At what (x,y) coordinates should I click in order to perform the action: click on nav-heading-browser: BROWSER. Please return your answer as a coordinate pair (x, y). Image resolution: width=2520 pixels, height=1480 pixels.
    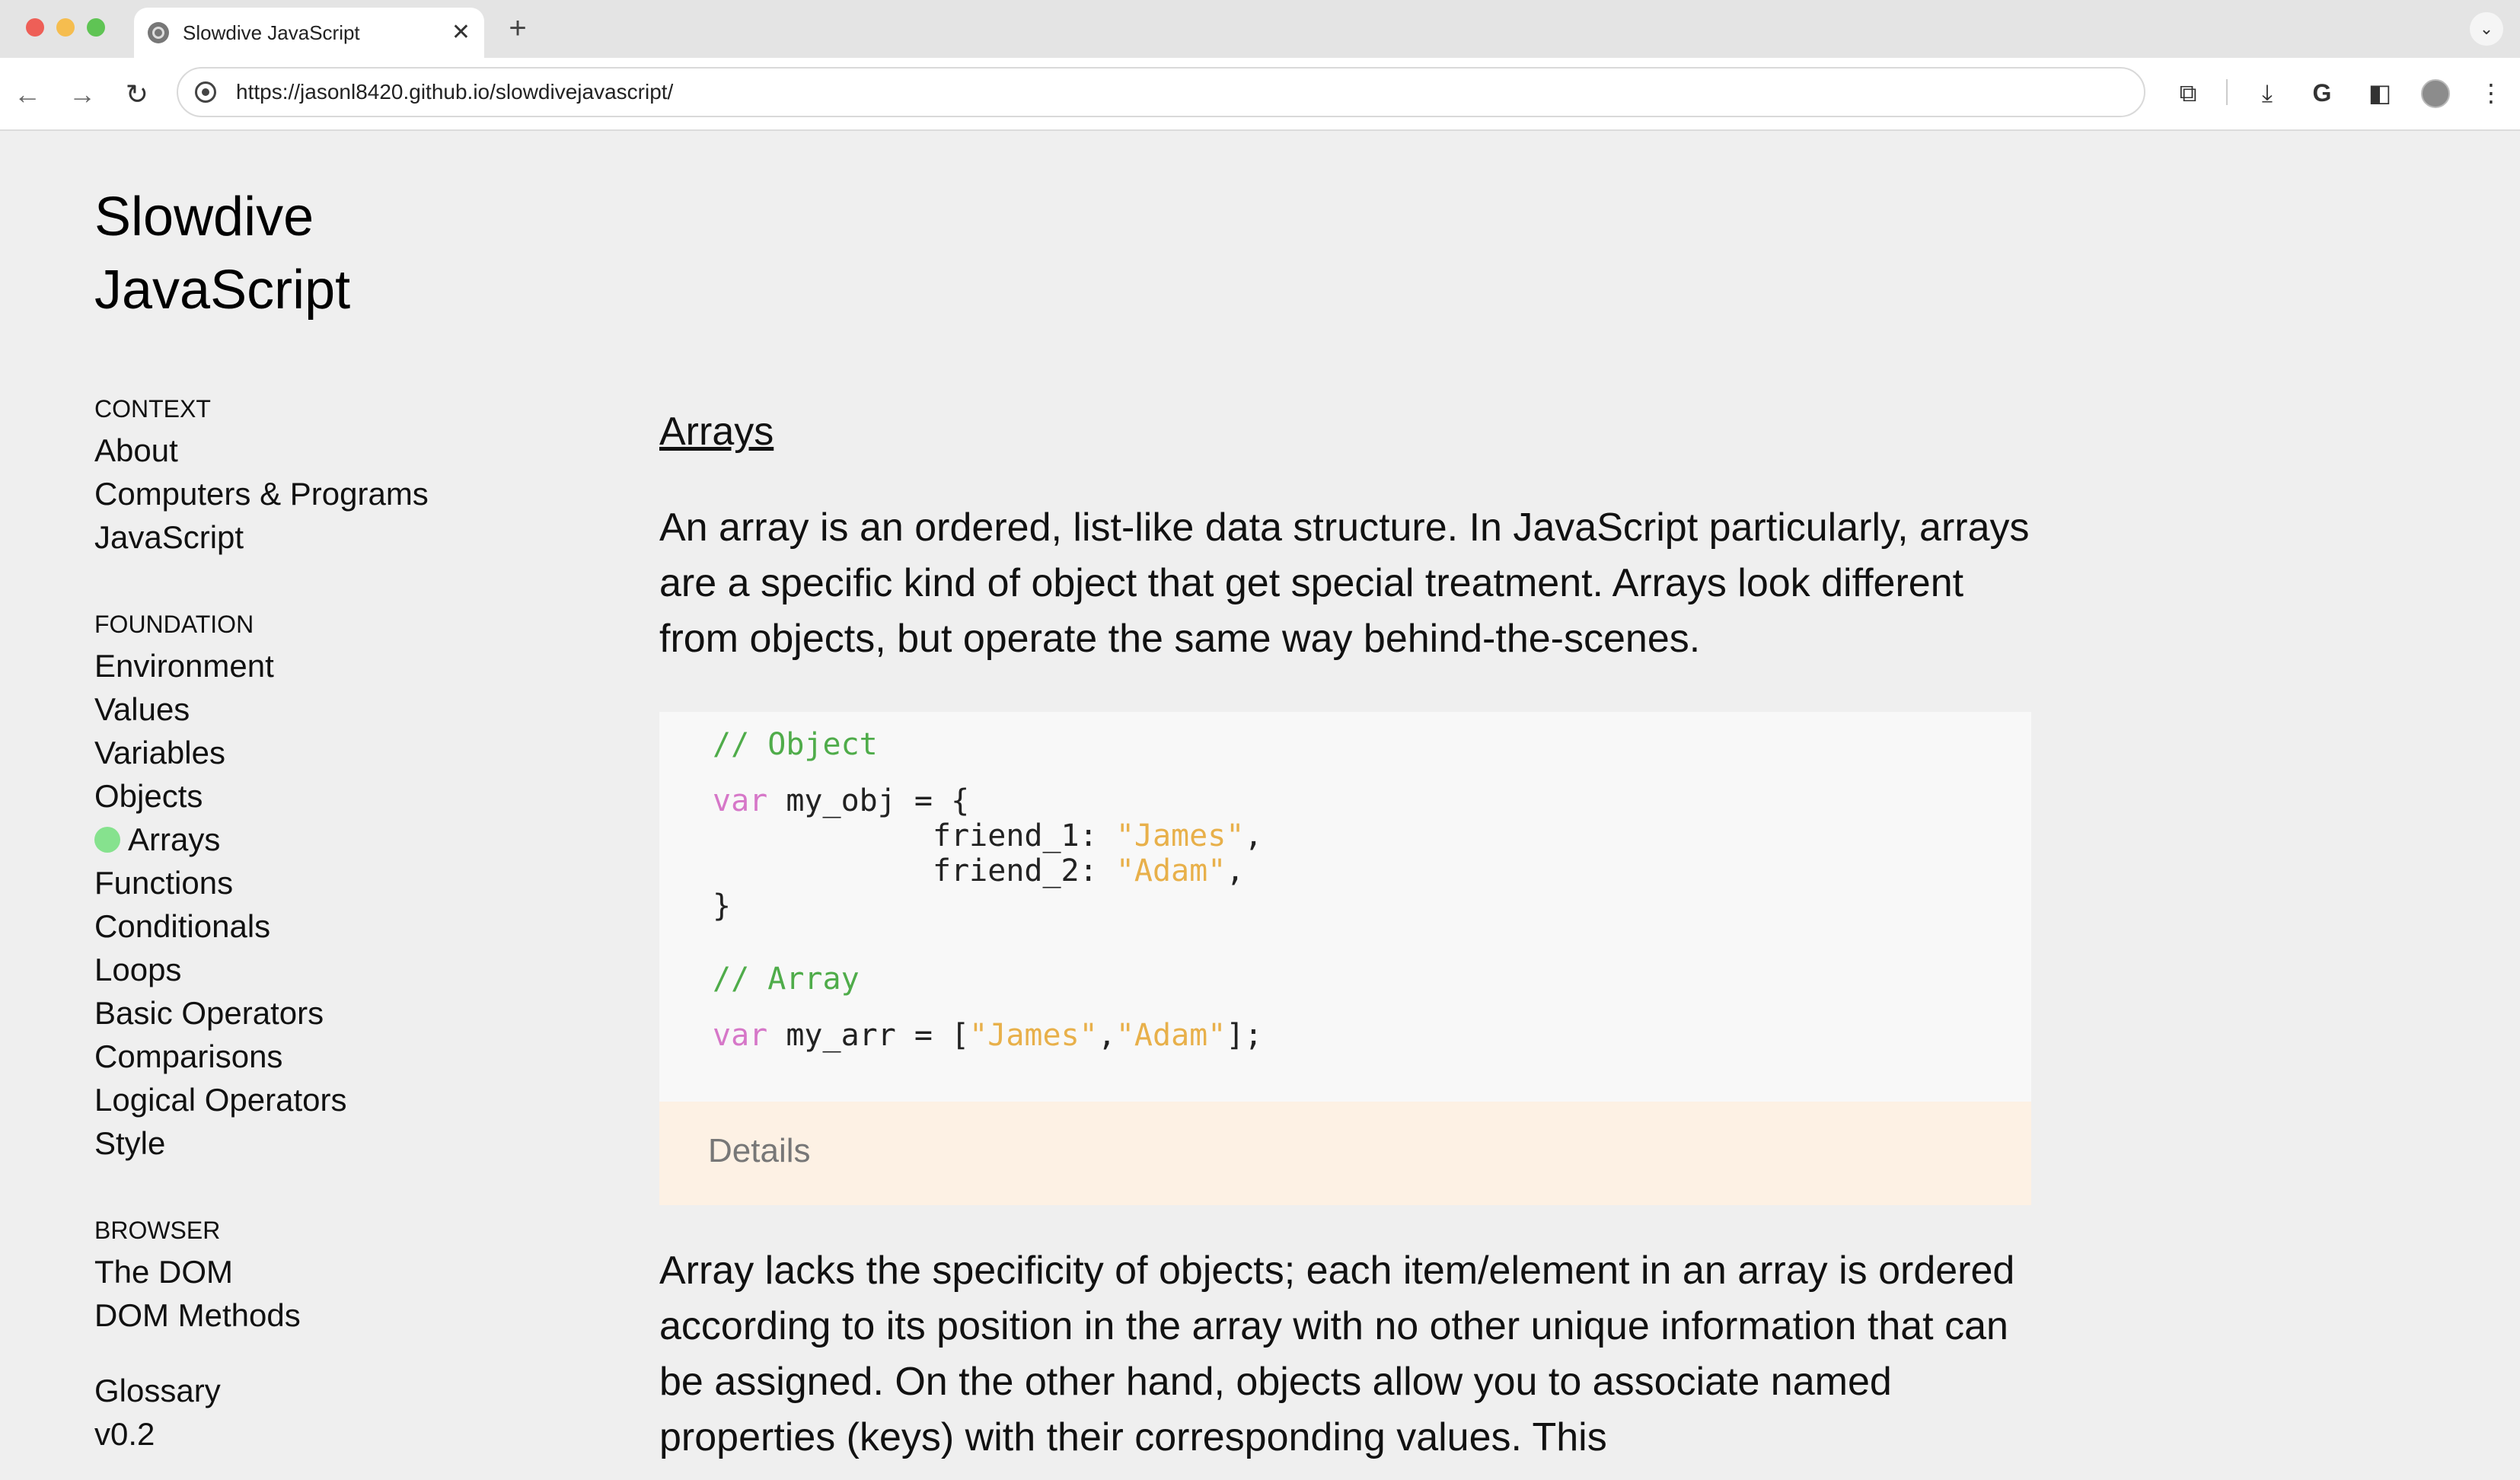
    Looking at the image, I should click on (157, 1230).